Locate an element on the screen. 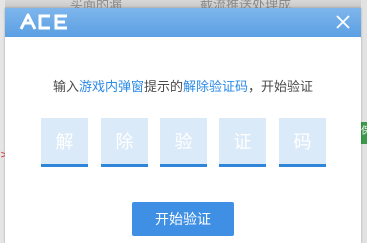 The width and height of the screenshot is (367, 243). ace-logo-icon is located at coordinates (43, 21).